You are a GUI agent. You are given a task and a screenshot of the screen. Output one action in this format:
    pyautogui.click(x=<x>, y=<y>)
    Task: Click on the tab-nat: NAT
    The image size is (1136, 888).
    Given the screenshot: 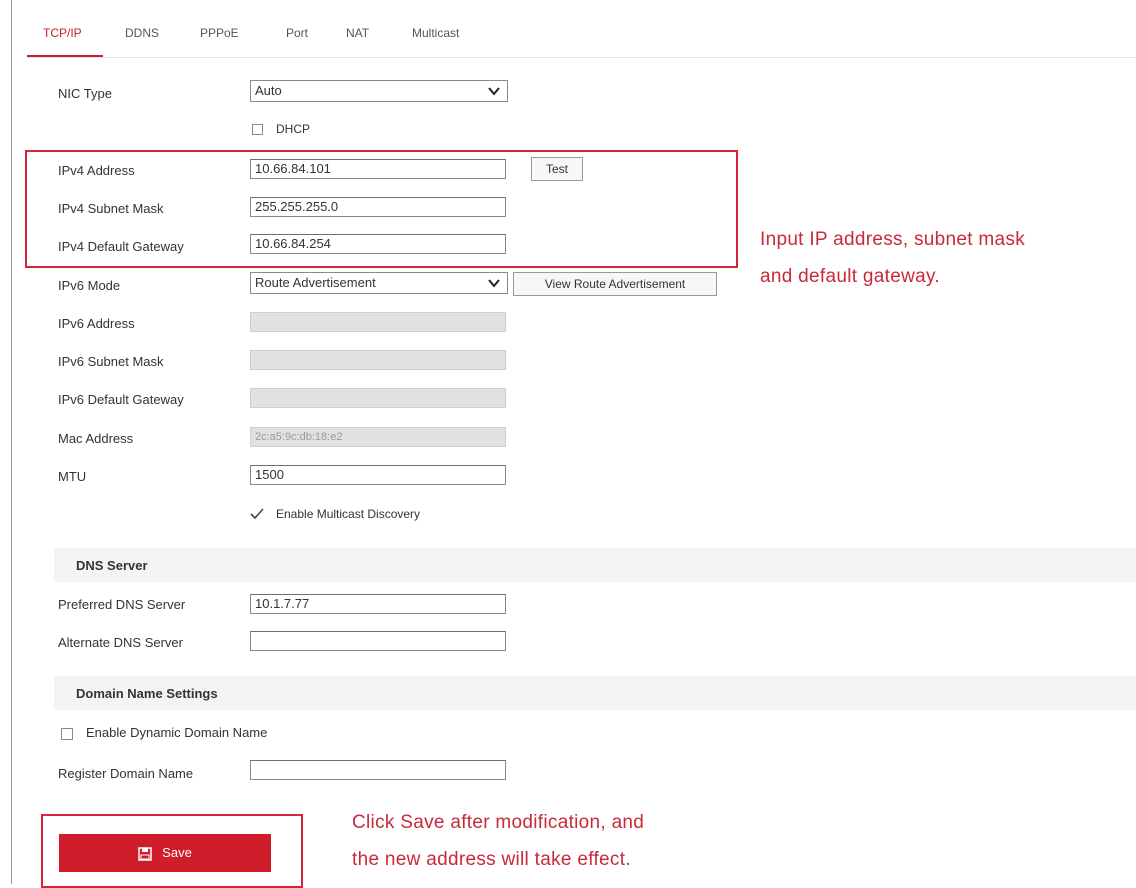 What is the action you would take?
    pyautogui.click(x=357, y=33)
    